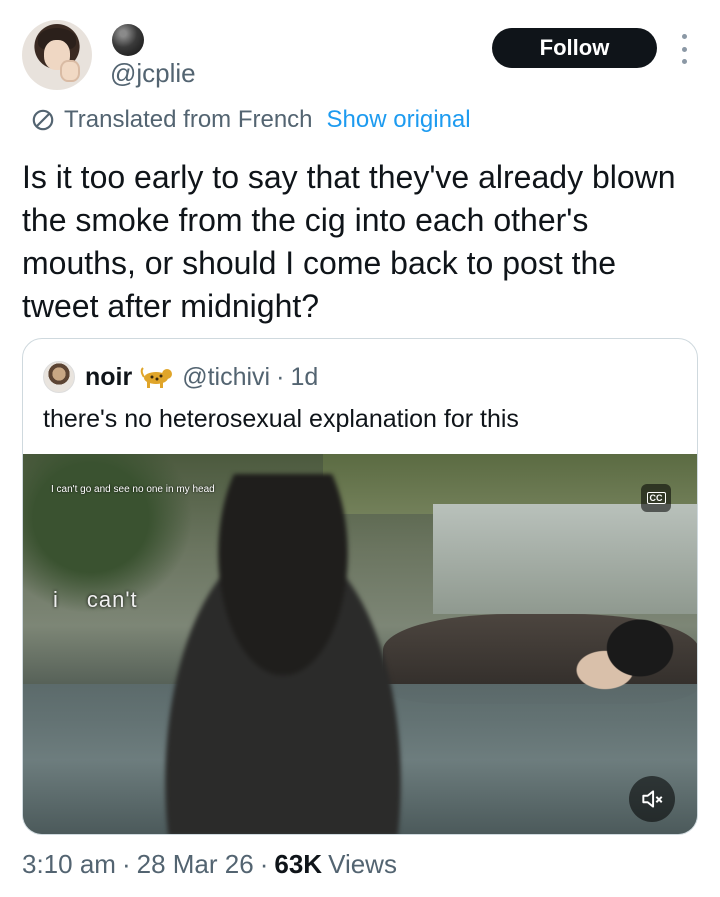  What do you see at coordinates (360, 55) in the screenshot?
I see `tweet-header: @jcplie Follow` at bounding box center [360, 55].